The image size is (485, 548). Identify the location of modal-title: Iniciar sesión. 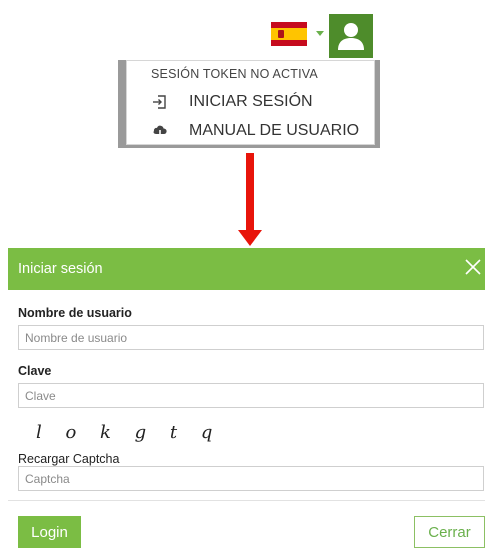
(60, 269).